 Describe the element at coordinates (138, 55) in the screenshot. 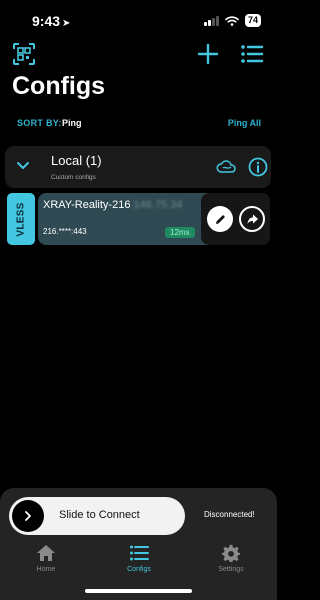

I see `top-action-bar` at that location.